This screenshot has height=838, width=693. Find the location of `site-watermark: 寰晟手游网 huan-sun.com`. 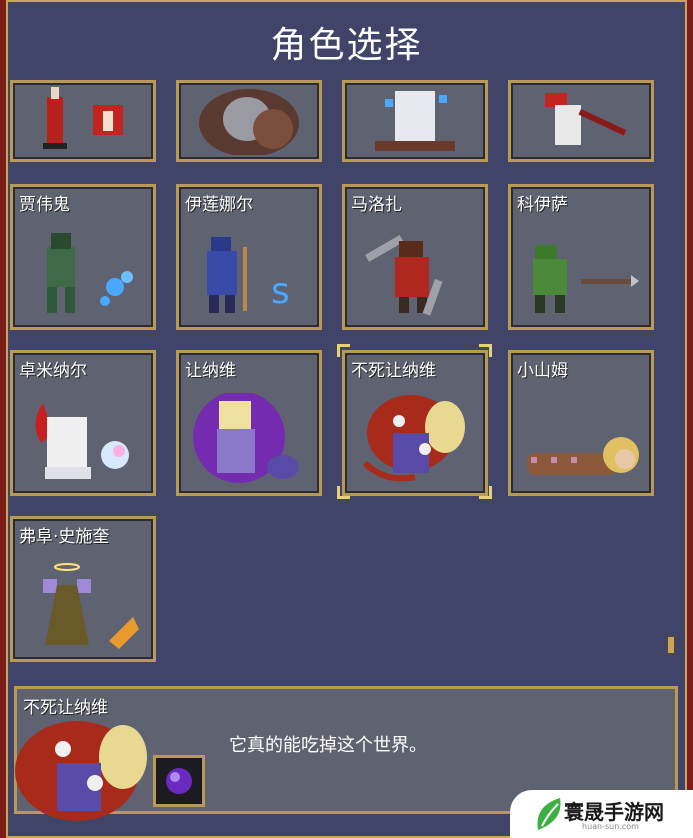

site-watermark: 寰晟手游网 huan-sun.com is located at coordinates (601, 814).